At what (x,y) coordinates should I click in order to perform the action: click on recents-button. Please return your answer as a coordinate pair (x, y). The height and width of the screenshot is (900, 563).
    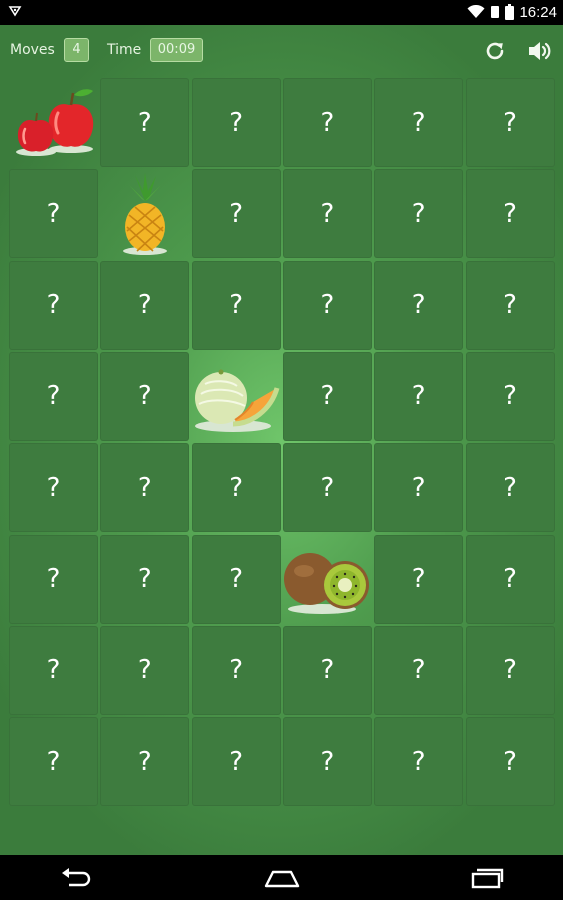
    Looking at the image, I should click on (487, 878).